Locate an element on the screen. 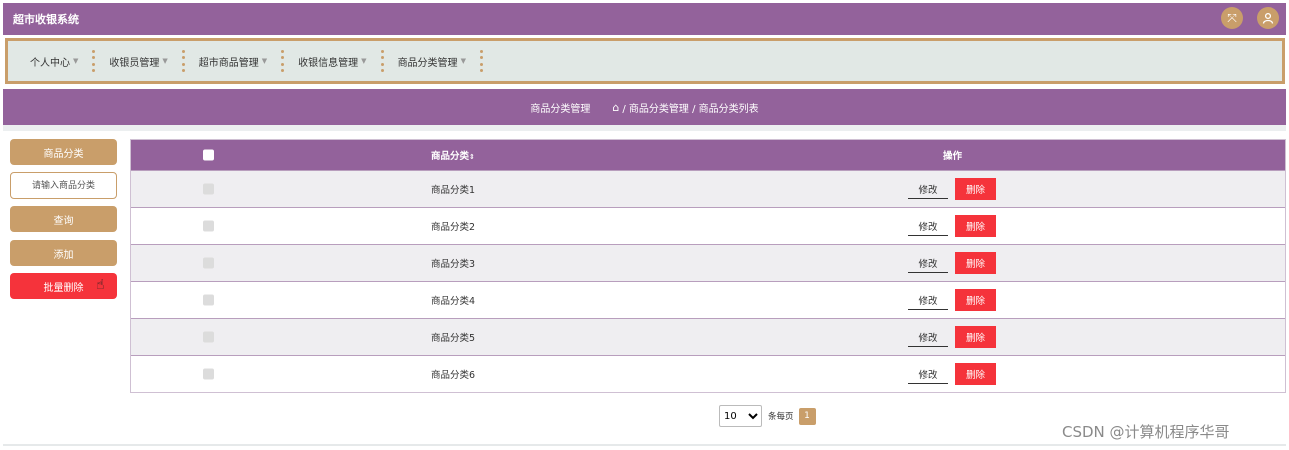 This screenshot has width=1289, height=450. table-header: 商品分类⇕ 操作 is located at coordinates (708, 155).